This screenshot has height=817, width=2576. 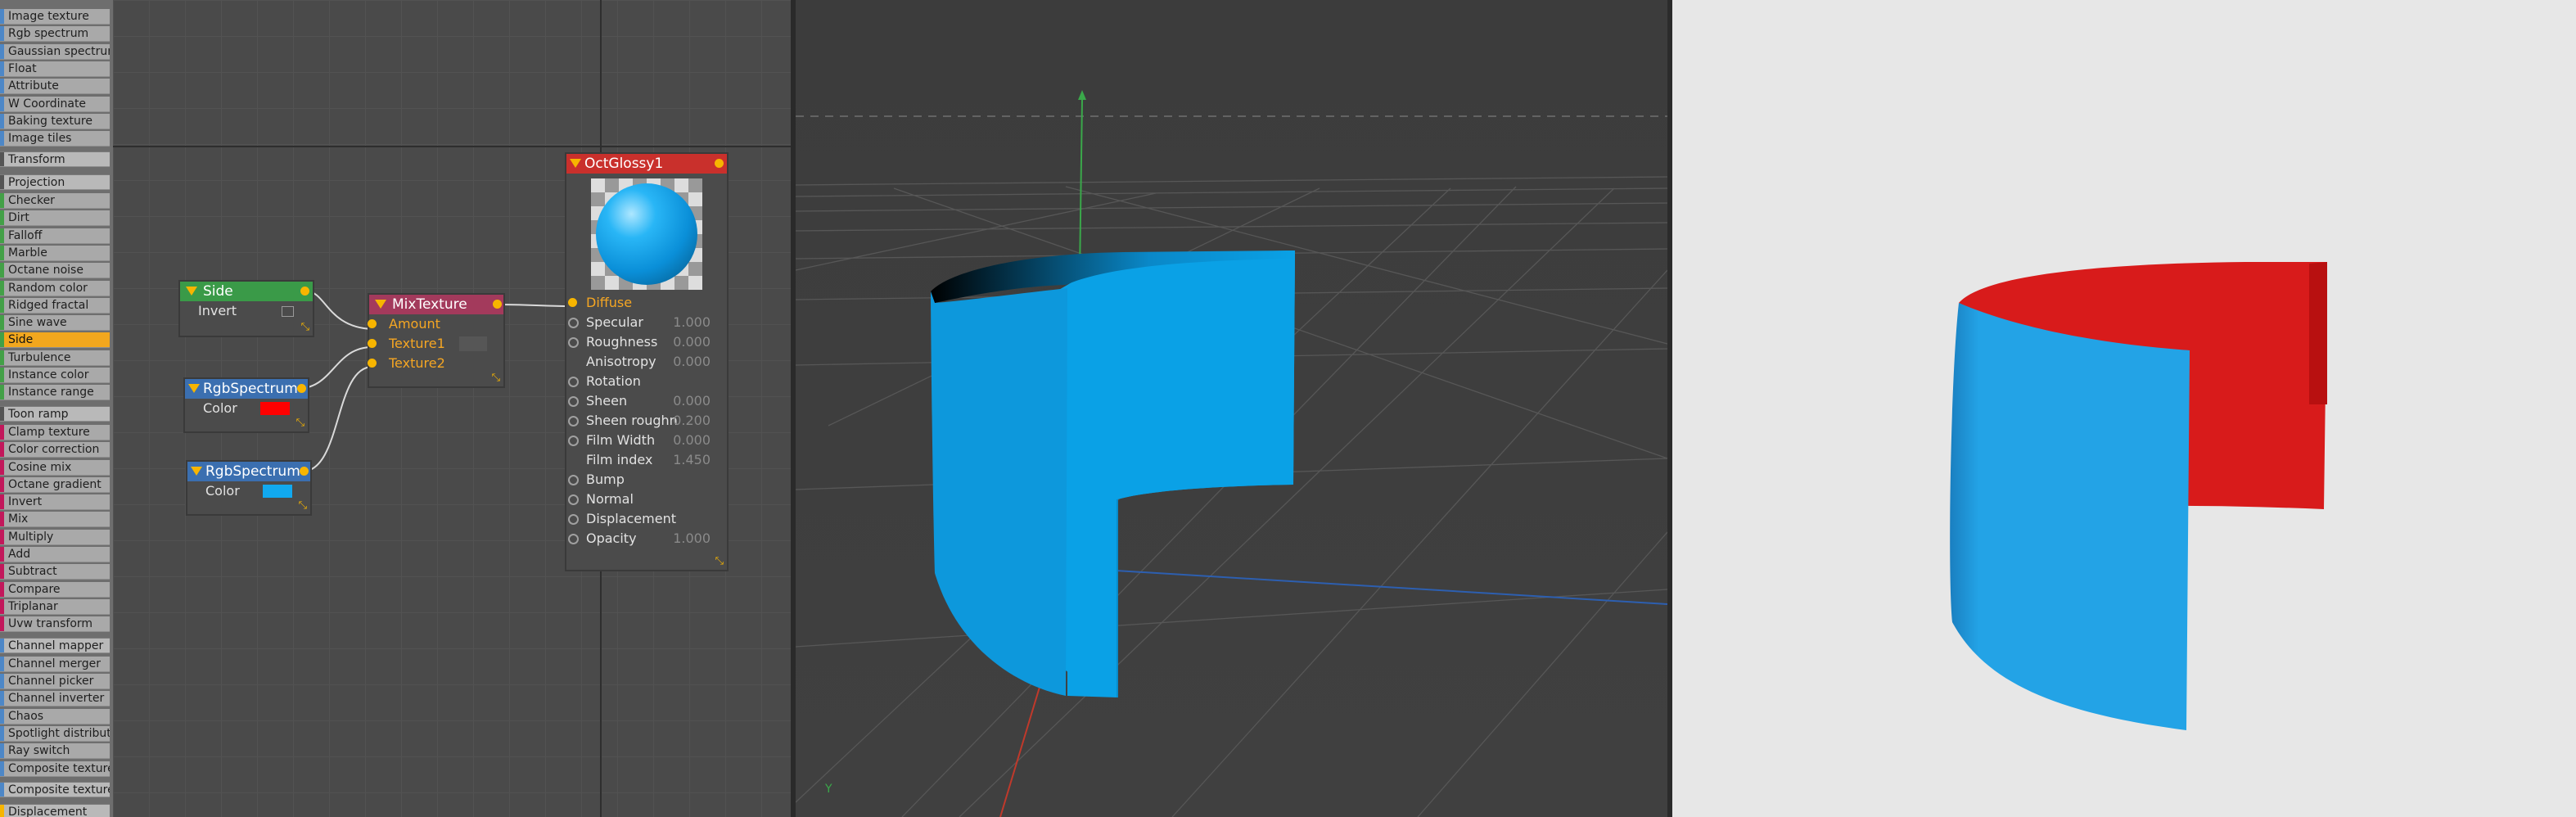 What do you see at coordinates (55, 645) in the screenshot?
I see `node-list-item: Channel mapper` at bounding box center [55, 645].